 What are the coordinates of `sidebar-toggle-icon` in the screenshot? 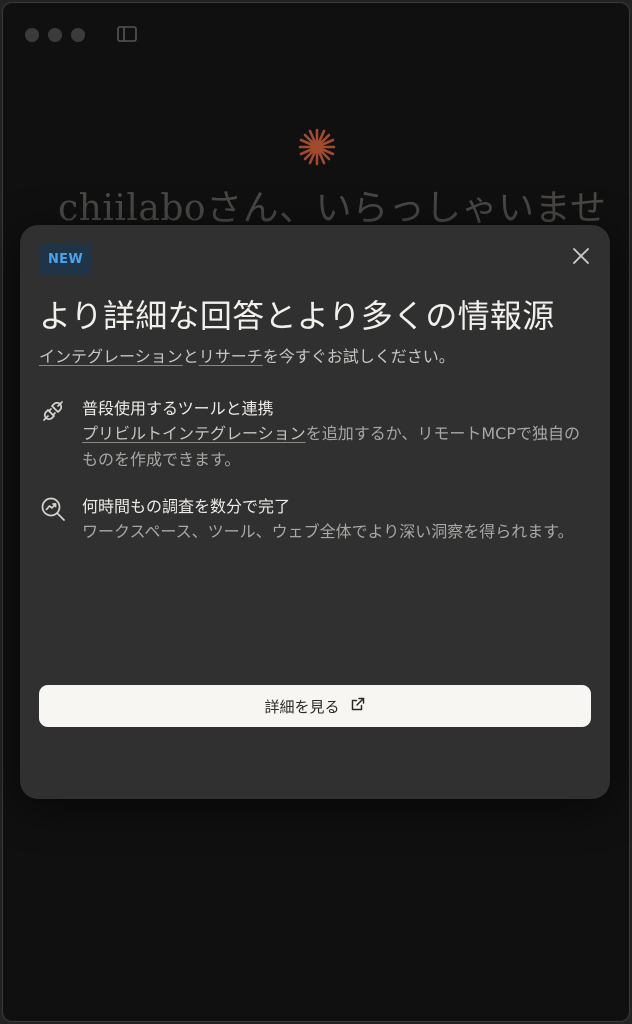 It's located at (127, 34).